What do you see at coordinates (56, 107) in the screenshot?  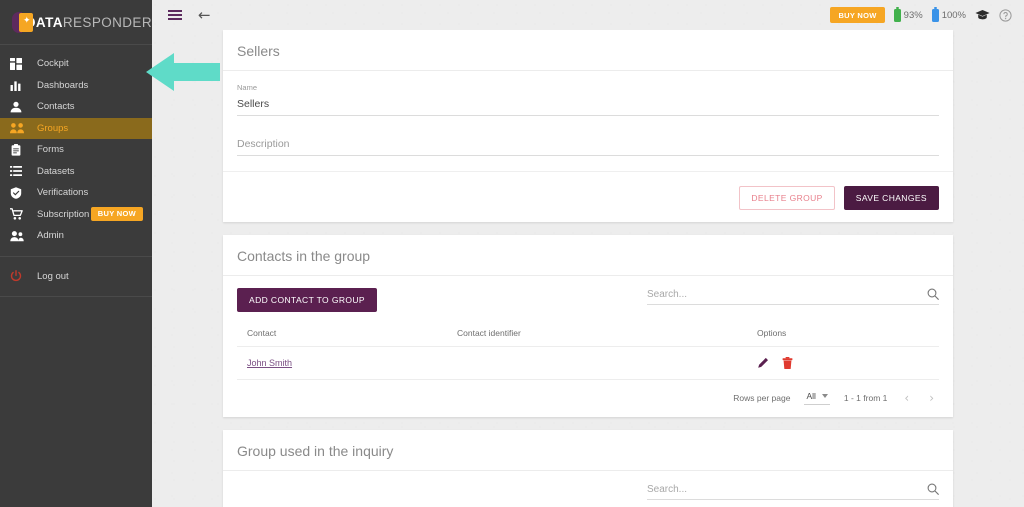 I see `sidebar-item-label: Contacts` at bounding box center [56, 107].